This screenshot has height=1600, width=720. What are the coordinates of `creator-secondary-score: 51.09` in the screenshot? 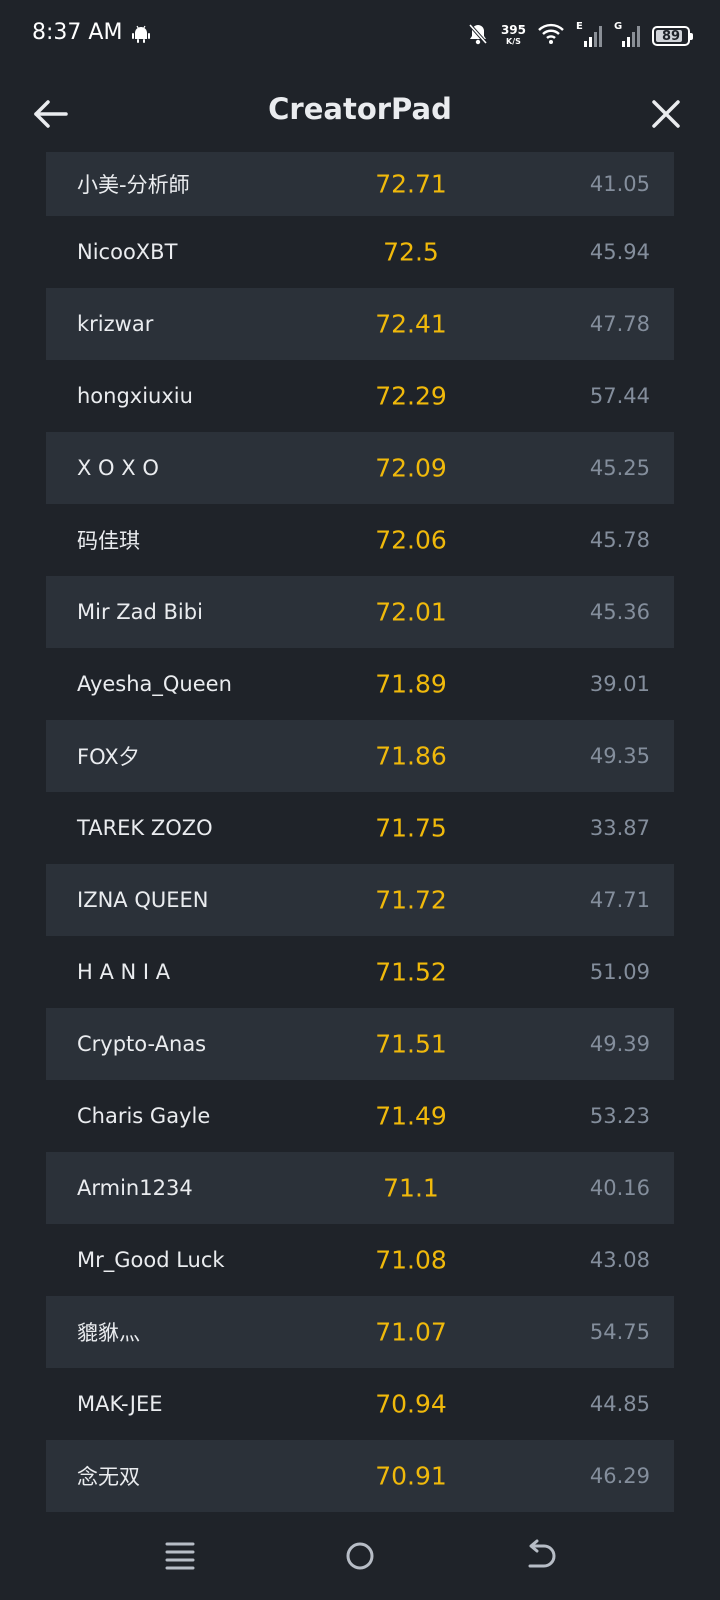 It's located at (619, 972).